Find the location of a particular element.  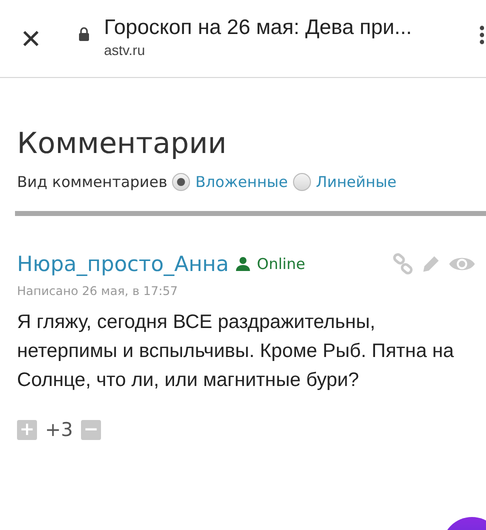

online-status: Online is located at coordinates (281, 264).